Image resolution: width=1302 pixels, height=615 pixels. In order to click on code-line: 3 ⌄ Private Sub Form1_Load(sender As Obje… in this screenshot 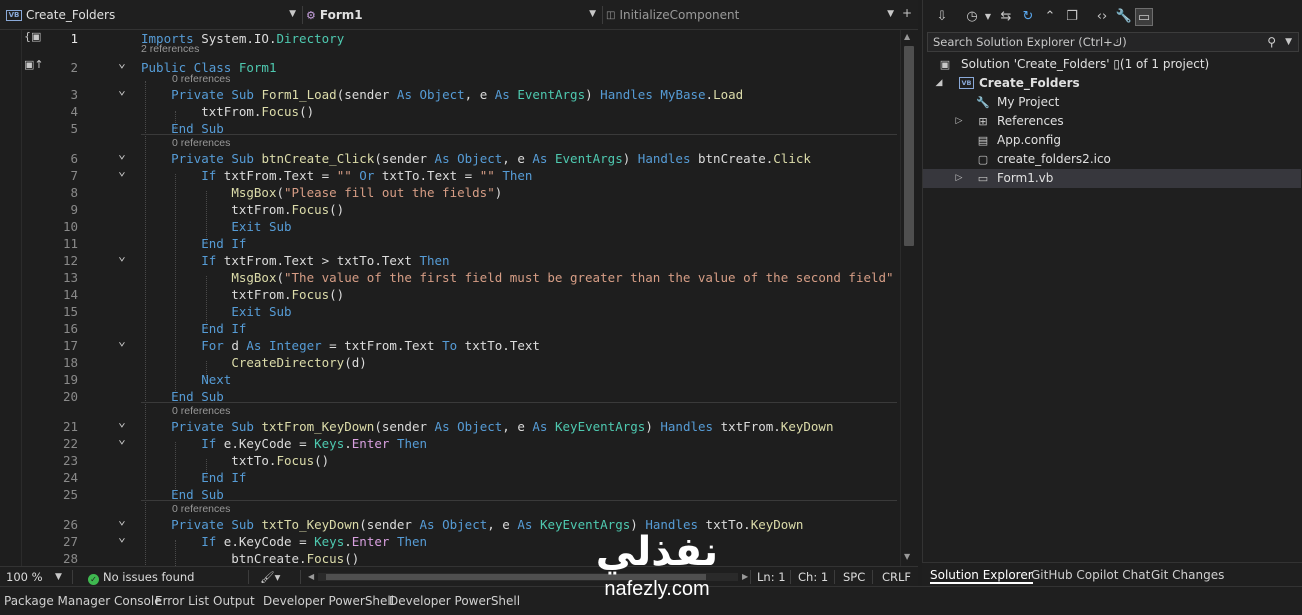, I will do `click(450, 93)`.